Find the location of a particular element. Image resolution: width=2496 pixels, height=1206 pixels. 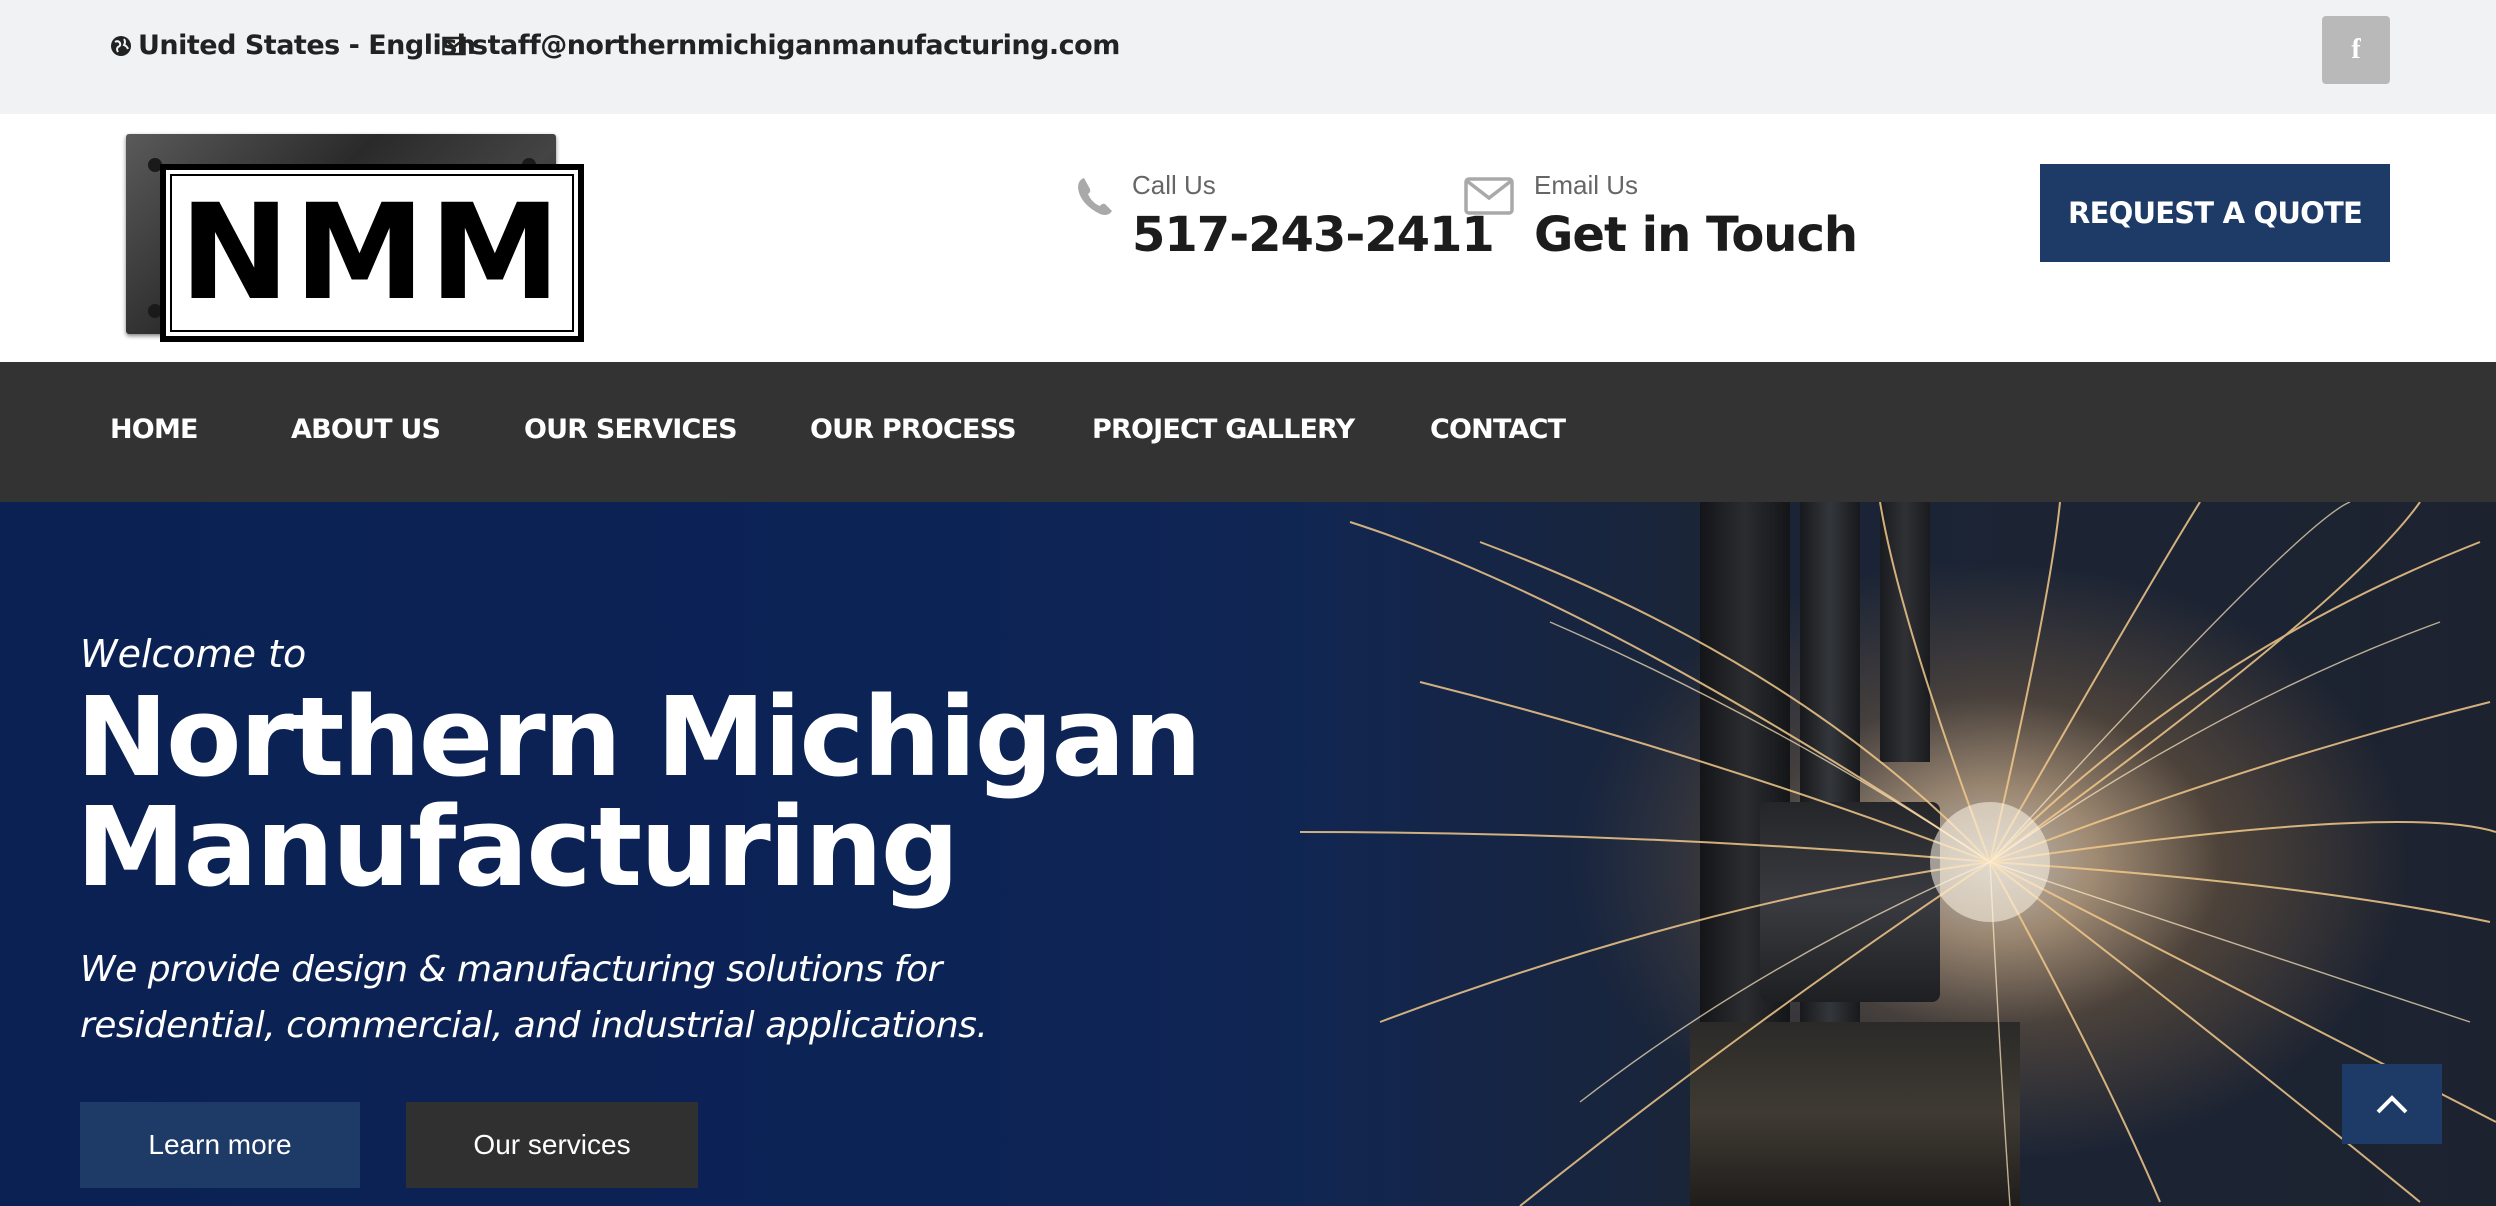

nav-about-us: ABOUT US is located at coordinates (366, 429).